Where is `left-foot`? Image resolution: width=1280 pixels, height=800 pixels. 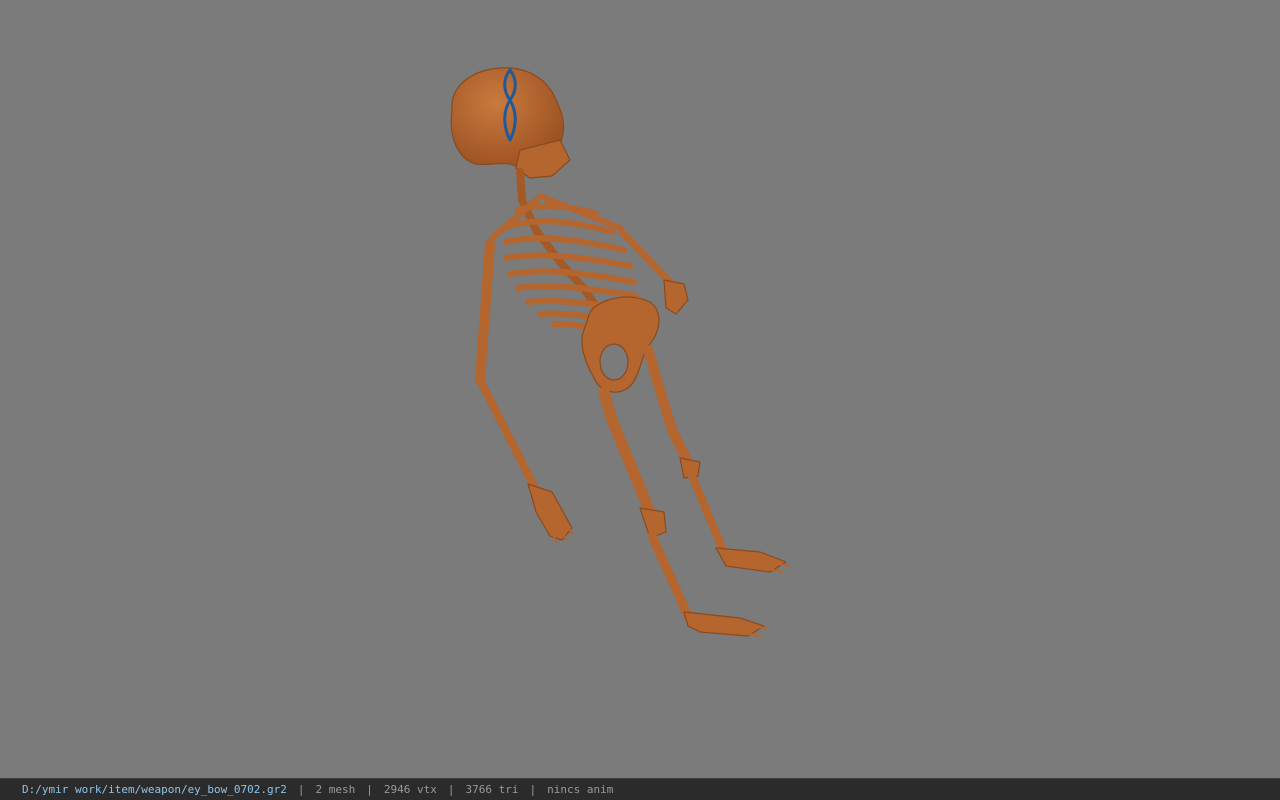
left-foot is located at coordinates (724, 624).